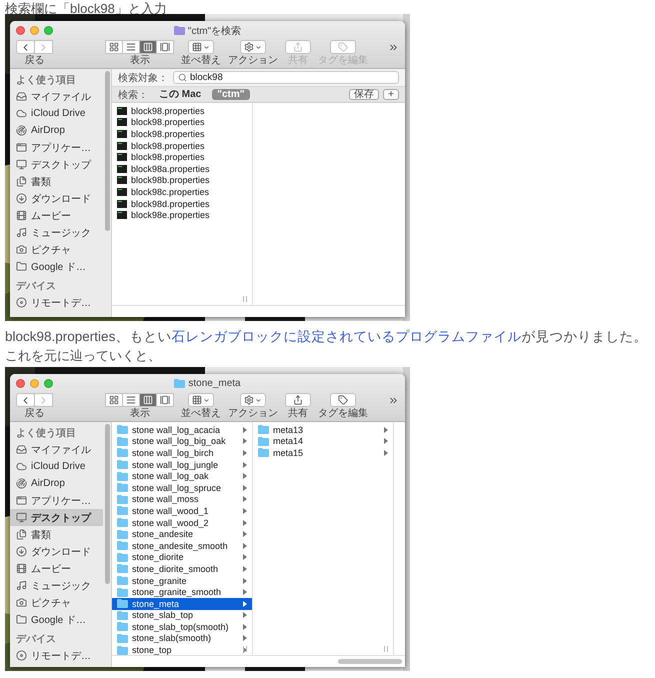  I want to click on file-item: stone wall_log_big_oak, so click(182, 442).